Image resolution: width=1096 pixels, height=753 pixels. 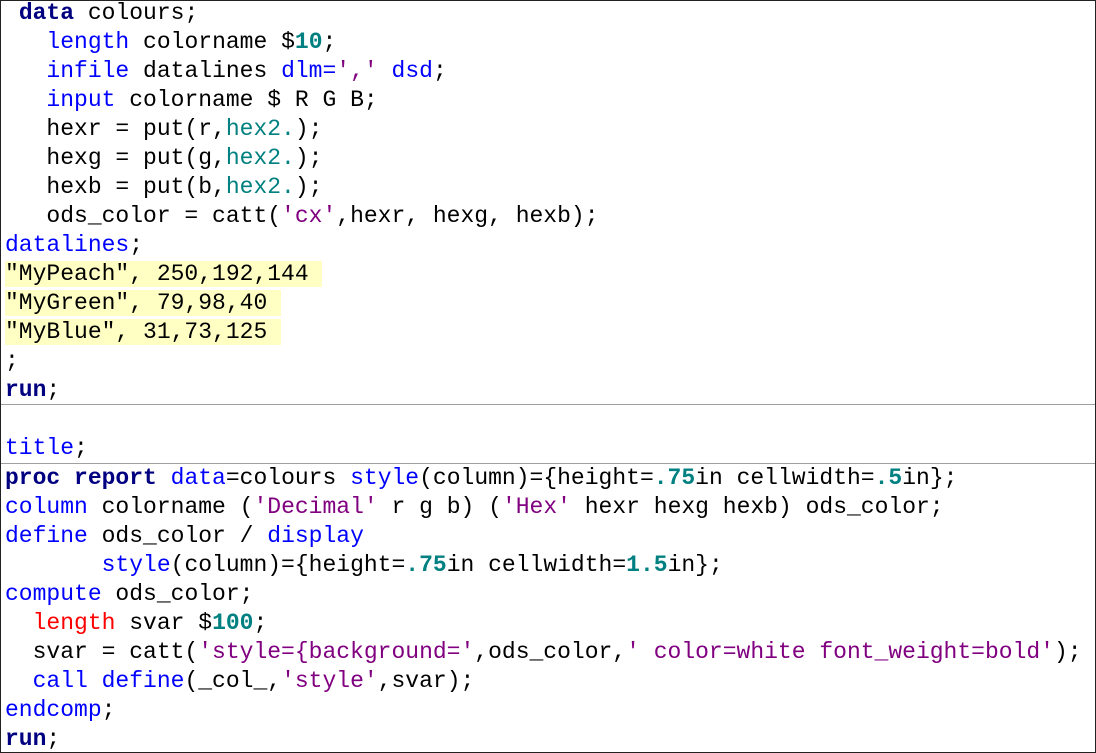 I want to click on code-token: =colours, so click(x=288, y=478).